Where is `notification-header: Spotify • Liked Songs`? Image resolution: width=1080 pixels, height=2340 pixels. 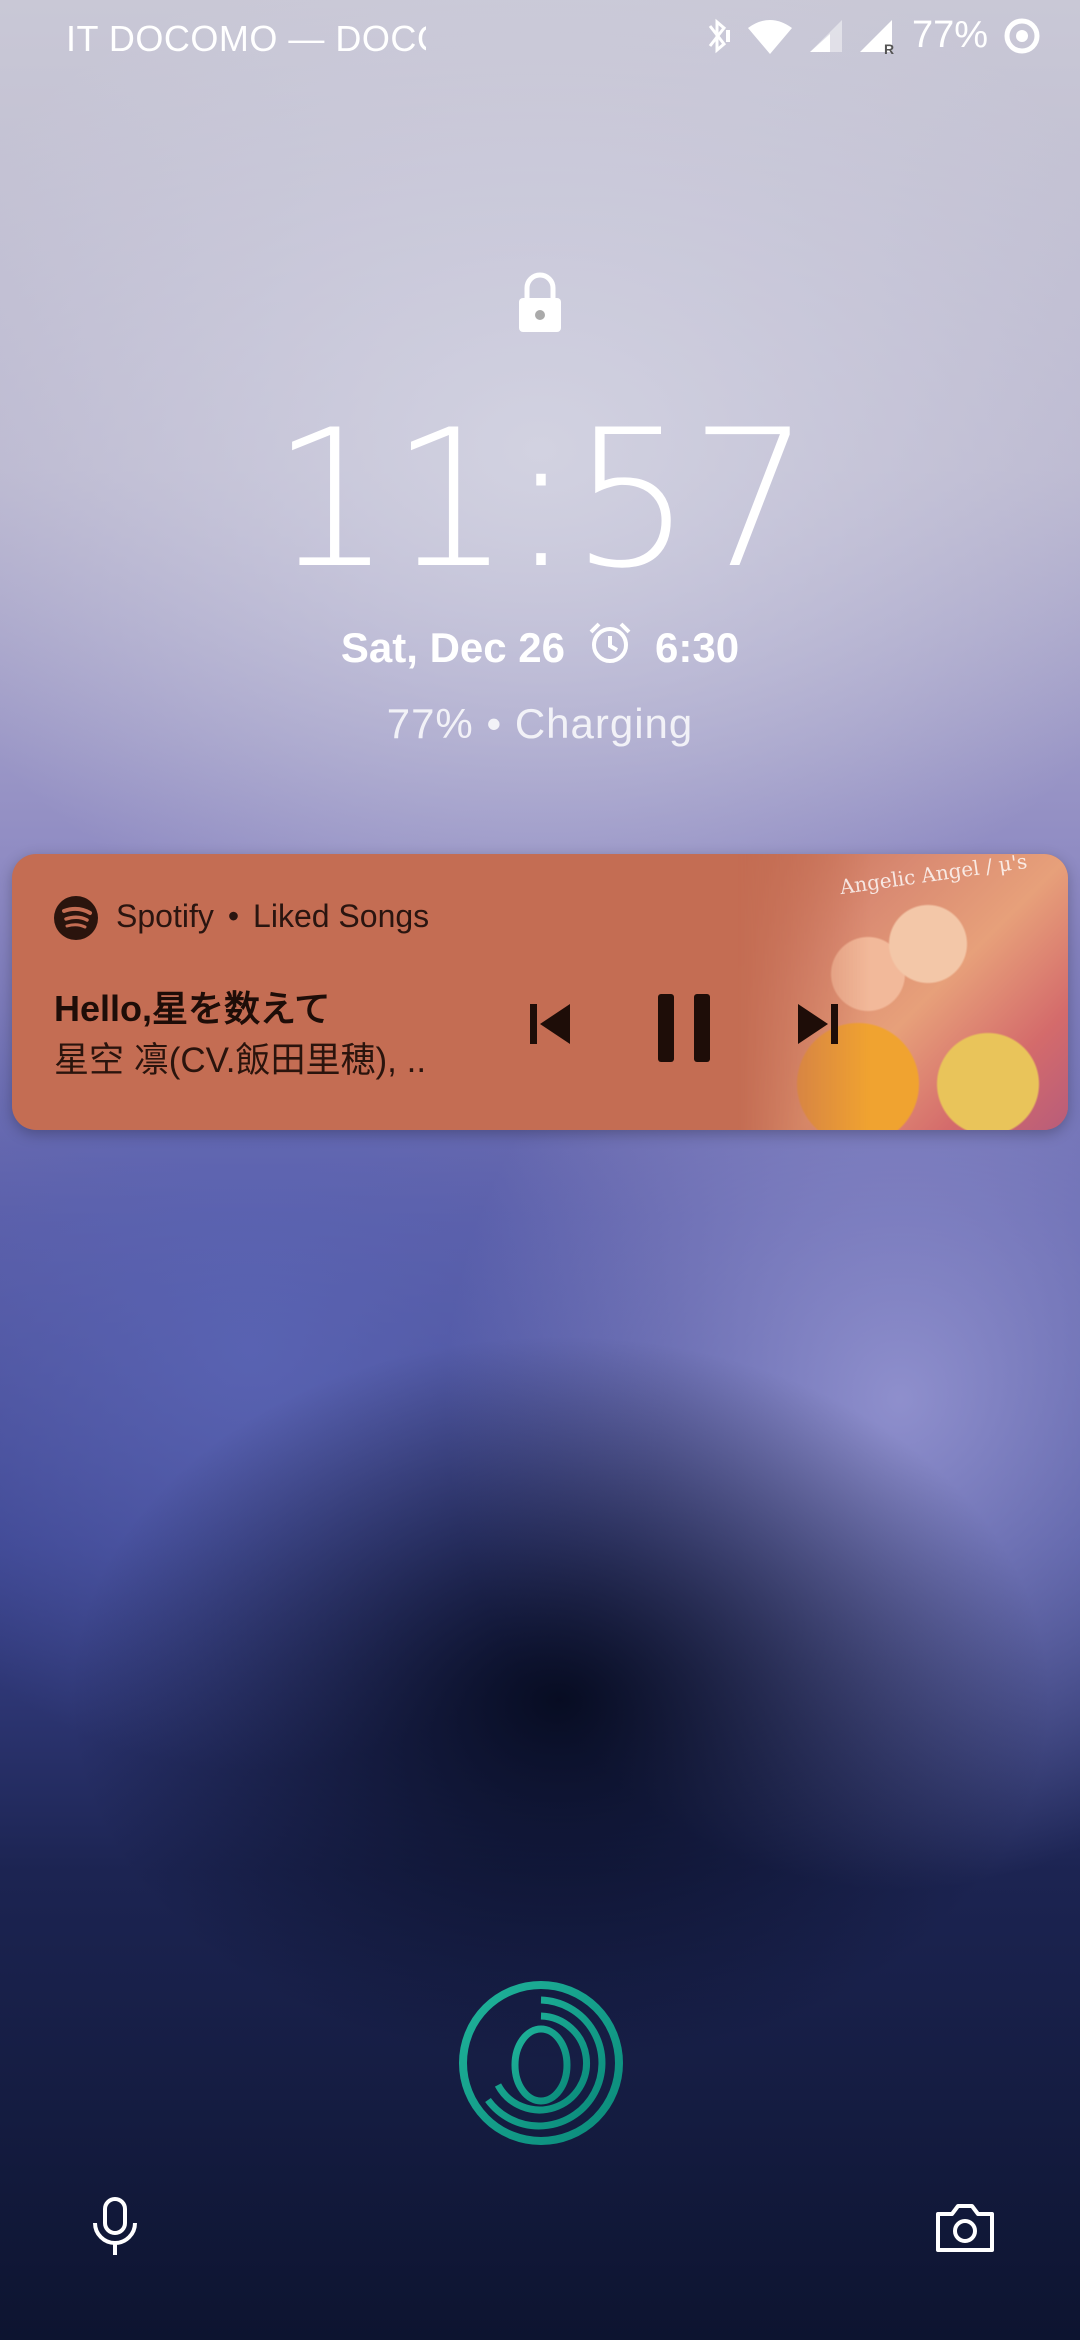
notification-header: Spotify • Liked Songs is located at coordinates (272, 916).